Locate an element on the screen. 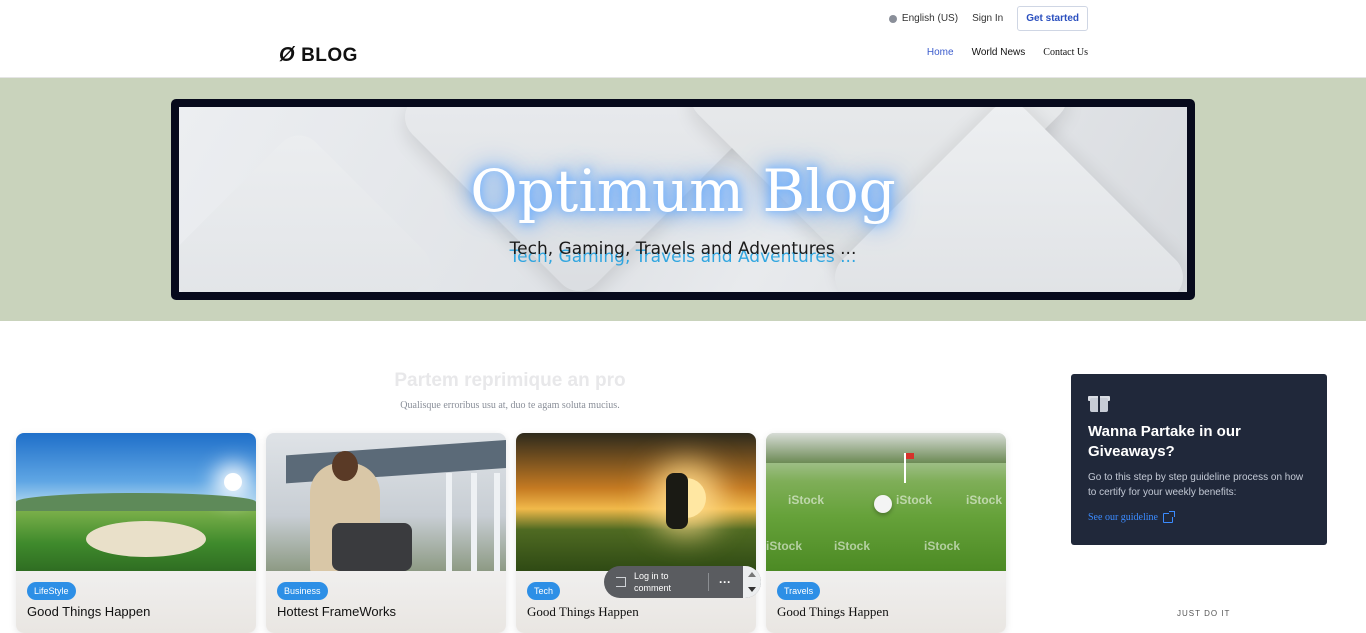  main-nav: Home World News Contact Us is located at coordinates (1007, 52).